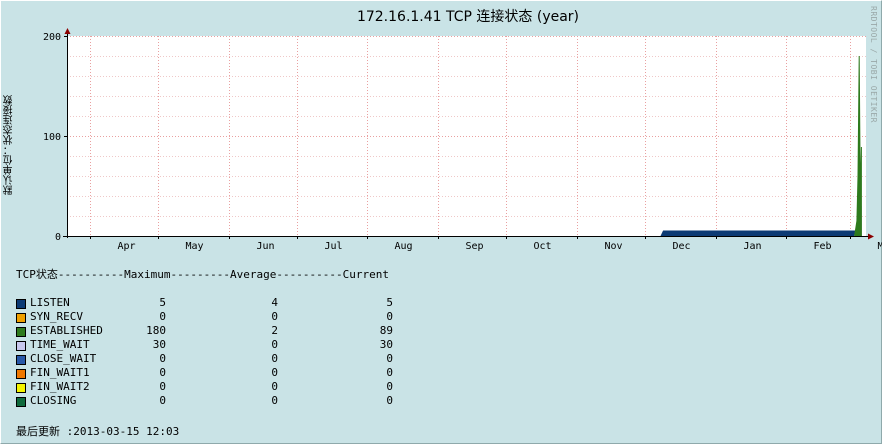  I want to click on y-tick-label: 100, so click(52, 137).